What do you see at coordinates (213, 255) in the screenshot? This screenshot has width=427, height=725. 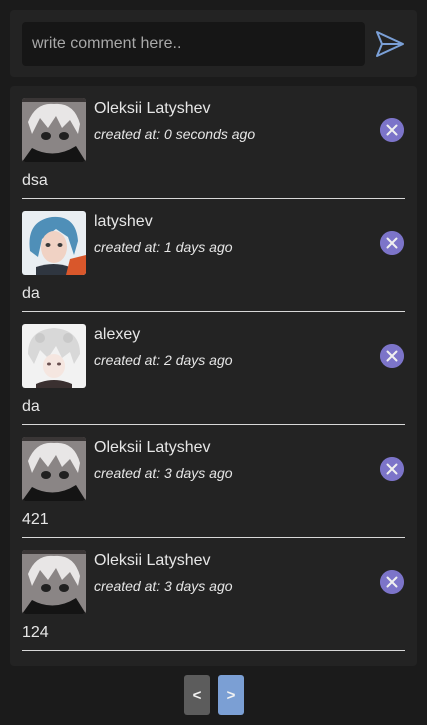 I see `comment-item: latyshev created at: 1 days ago da` at bounding box center [213, 255].